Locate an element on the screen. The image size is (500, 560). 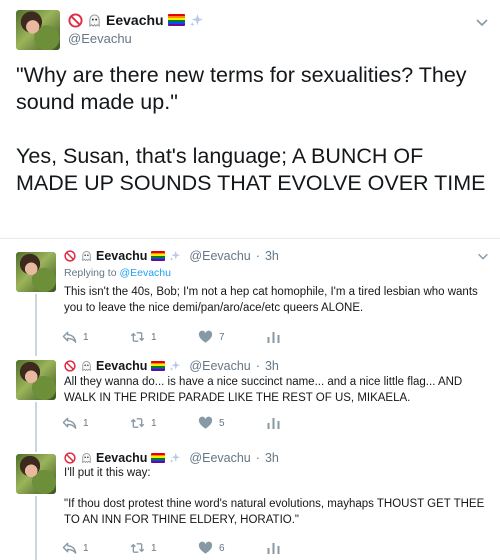
action-bar: 1 1 5 is located at coordinates (174, 423).